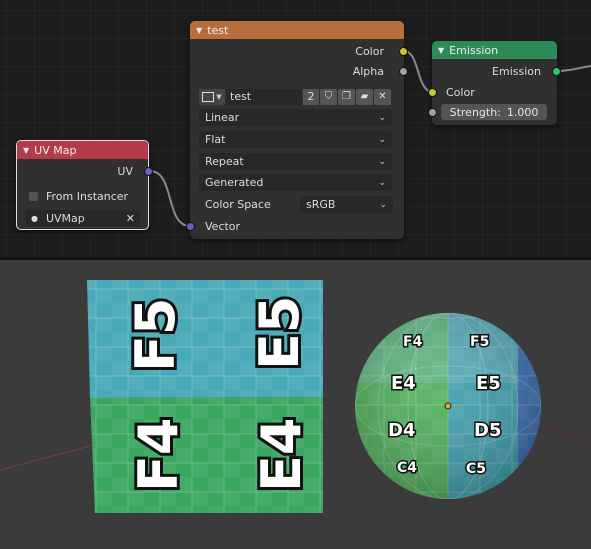  I want to click on uvmap-node-title: UV Map, so click(55, 150).